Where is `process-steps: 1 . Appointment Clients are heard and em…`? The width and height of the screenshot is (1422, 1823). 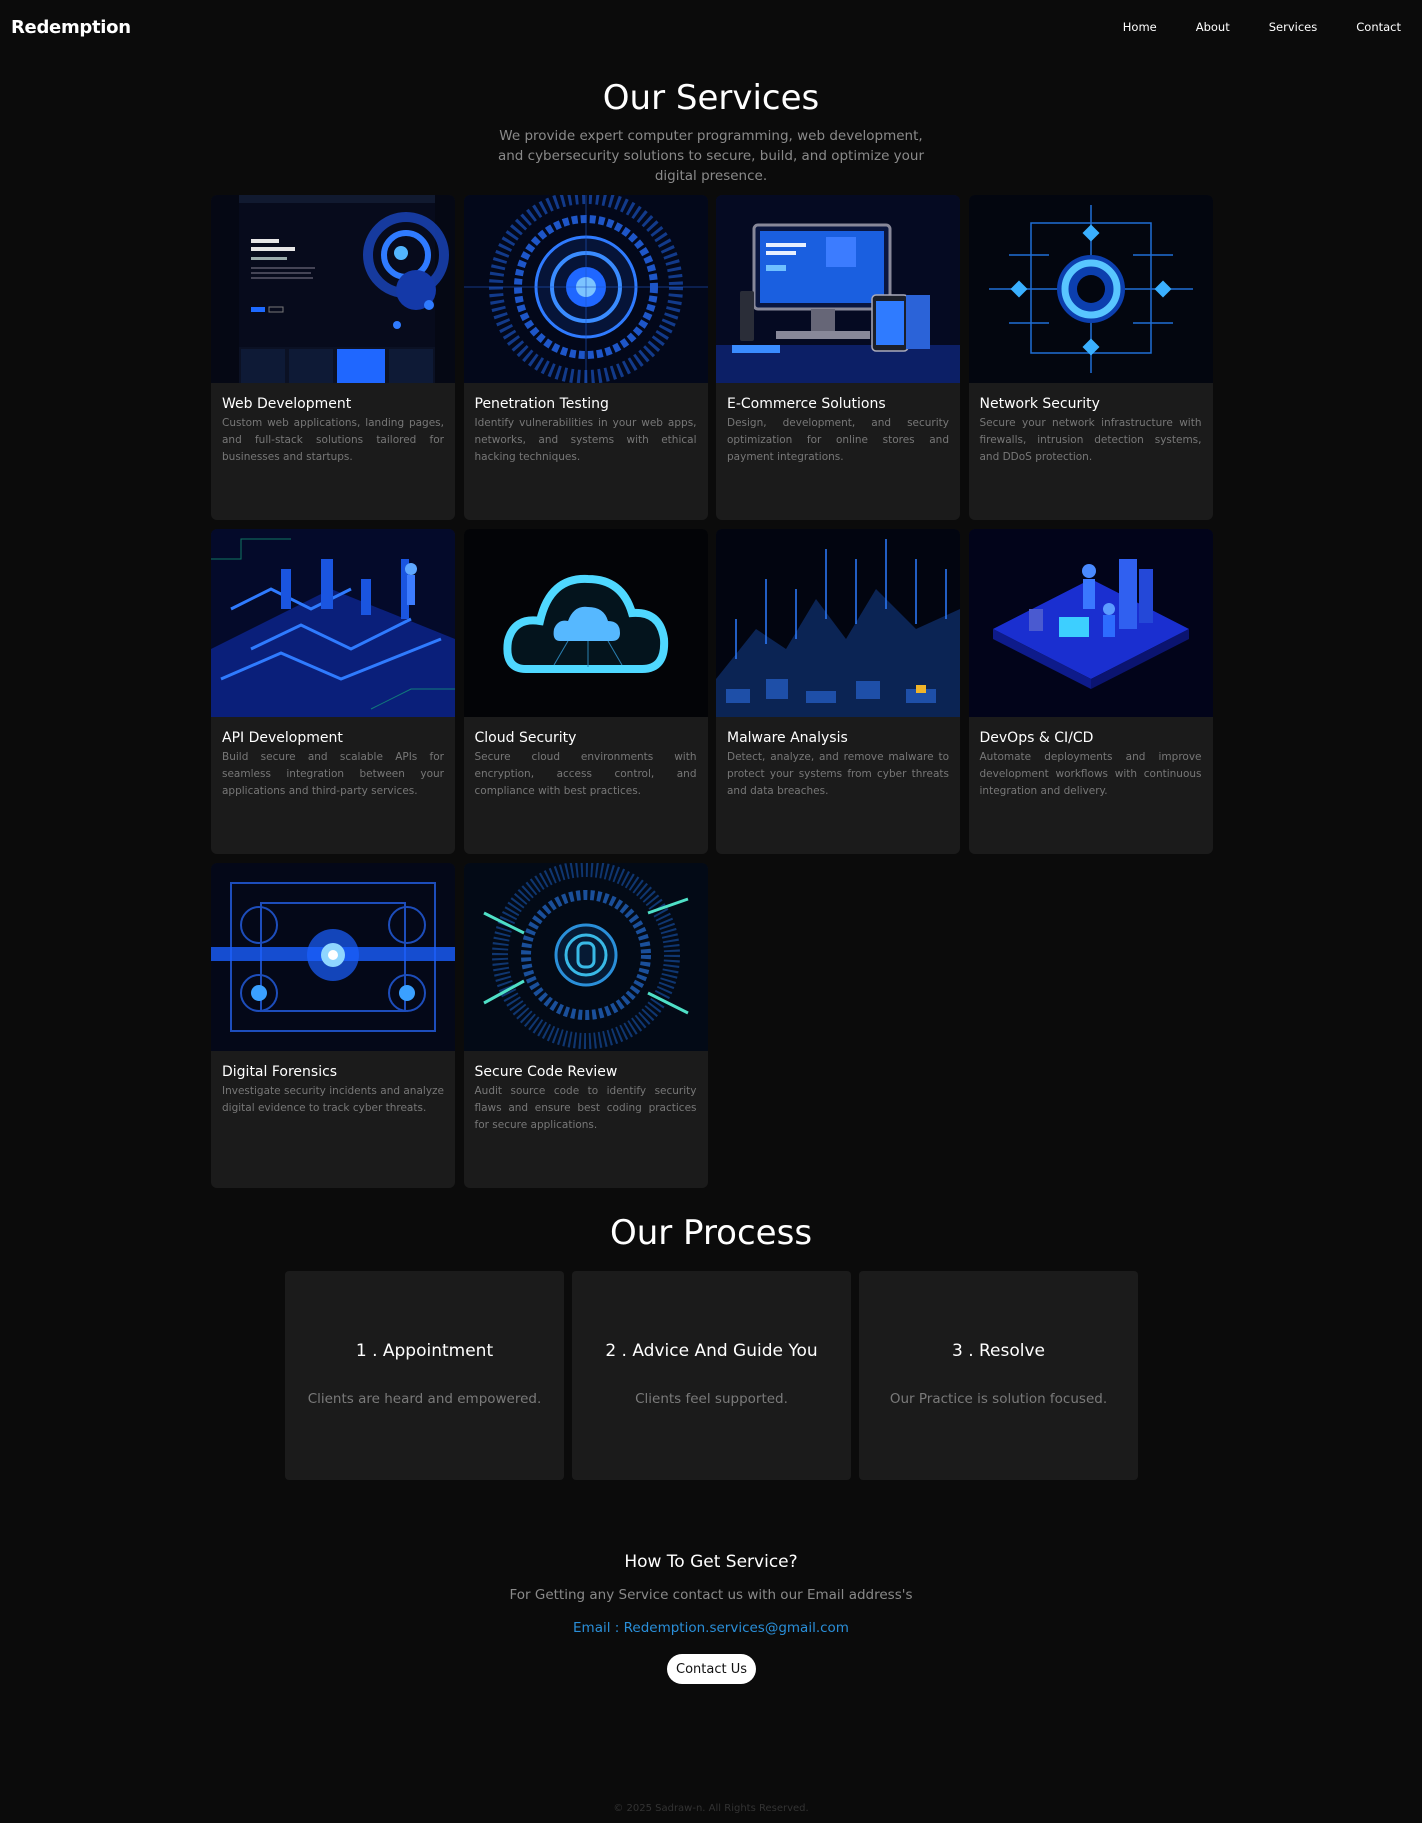
process-steps: 1 . Appointment Clients are heard and em… is located at coordinates (711, 1375).